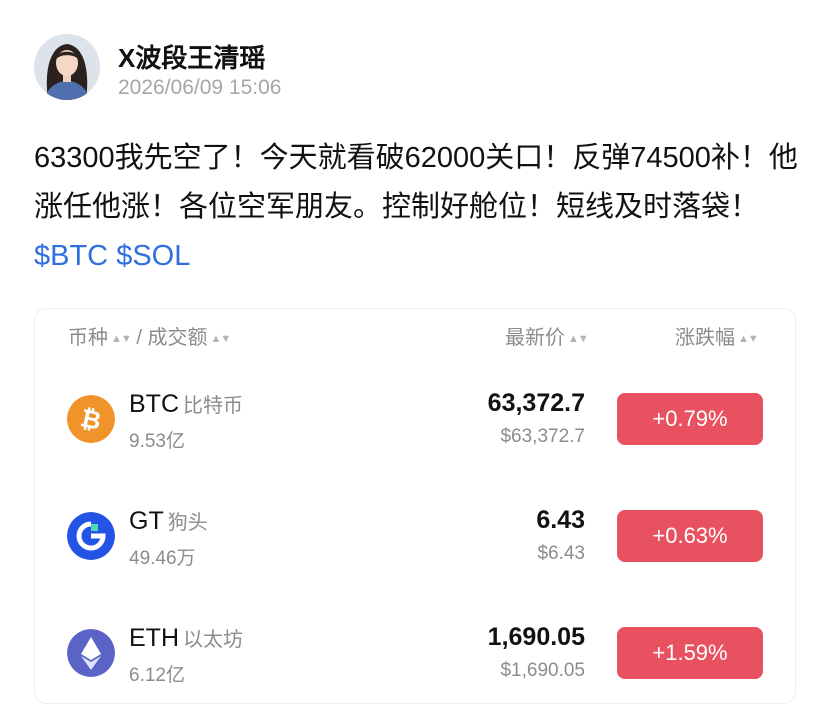 This screenshot has height=710, width=829. What do you see at coordinates (690, 536) in the screenshot?
I see `change-badge: +0.63%` at bounding box center [690, 536].